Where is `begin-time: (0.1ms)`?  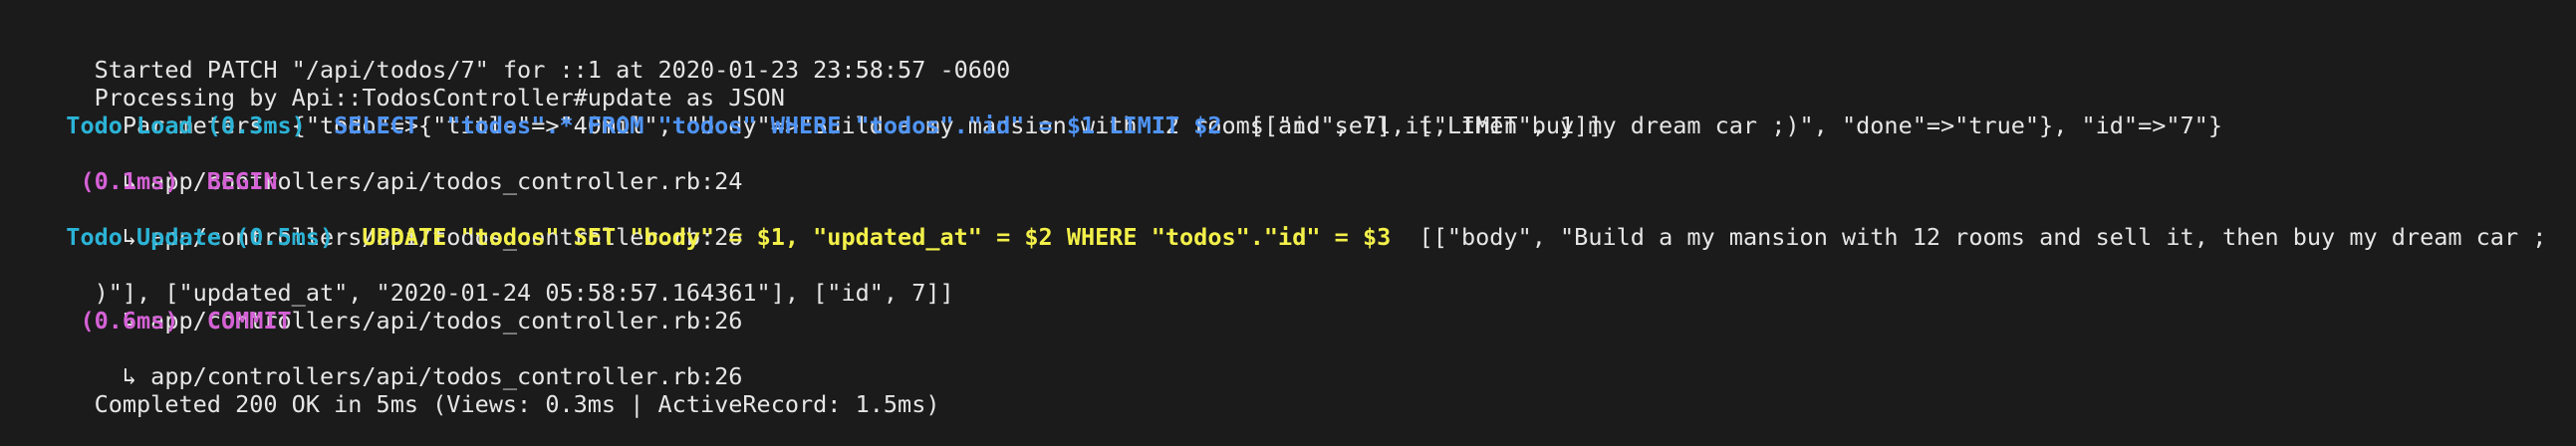
begin-time: (0.1ms) is located at coordinates (129, 181).